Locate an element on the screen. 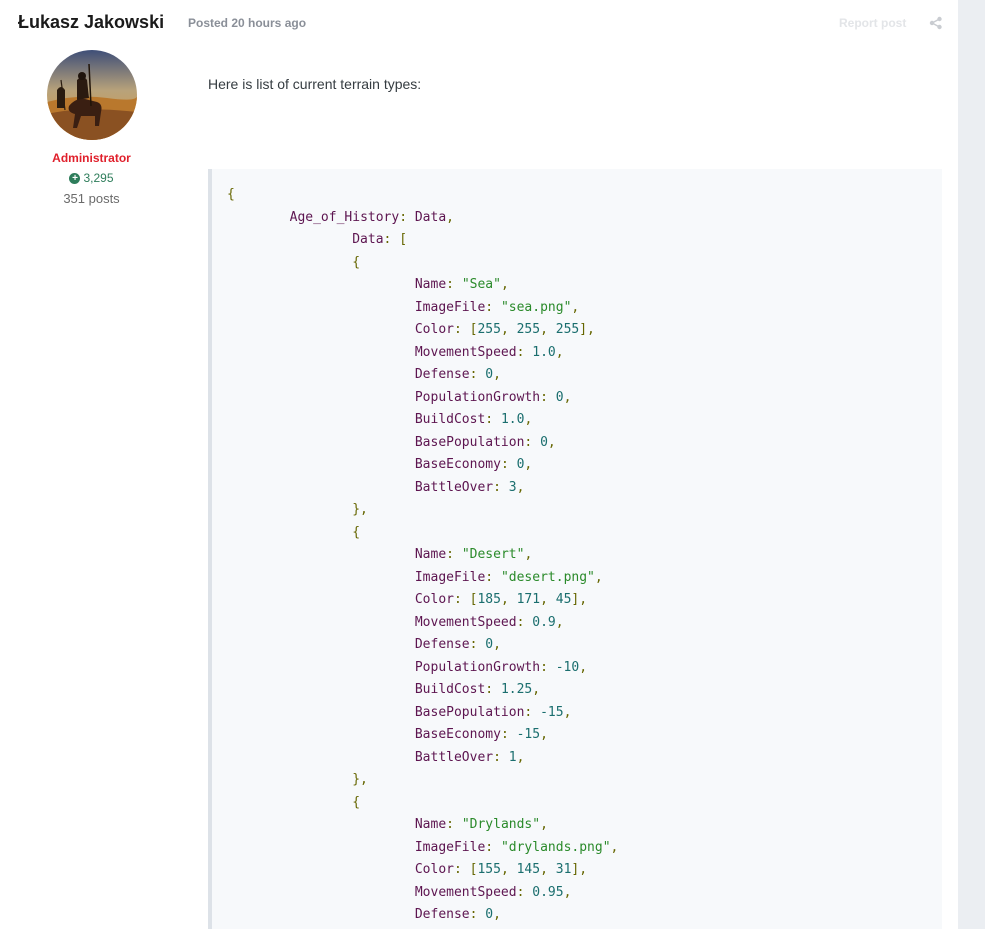 The height and width of the screenshot is (929, 985). author-role: Administrator is located at coordinates (91, 158).